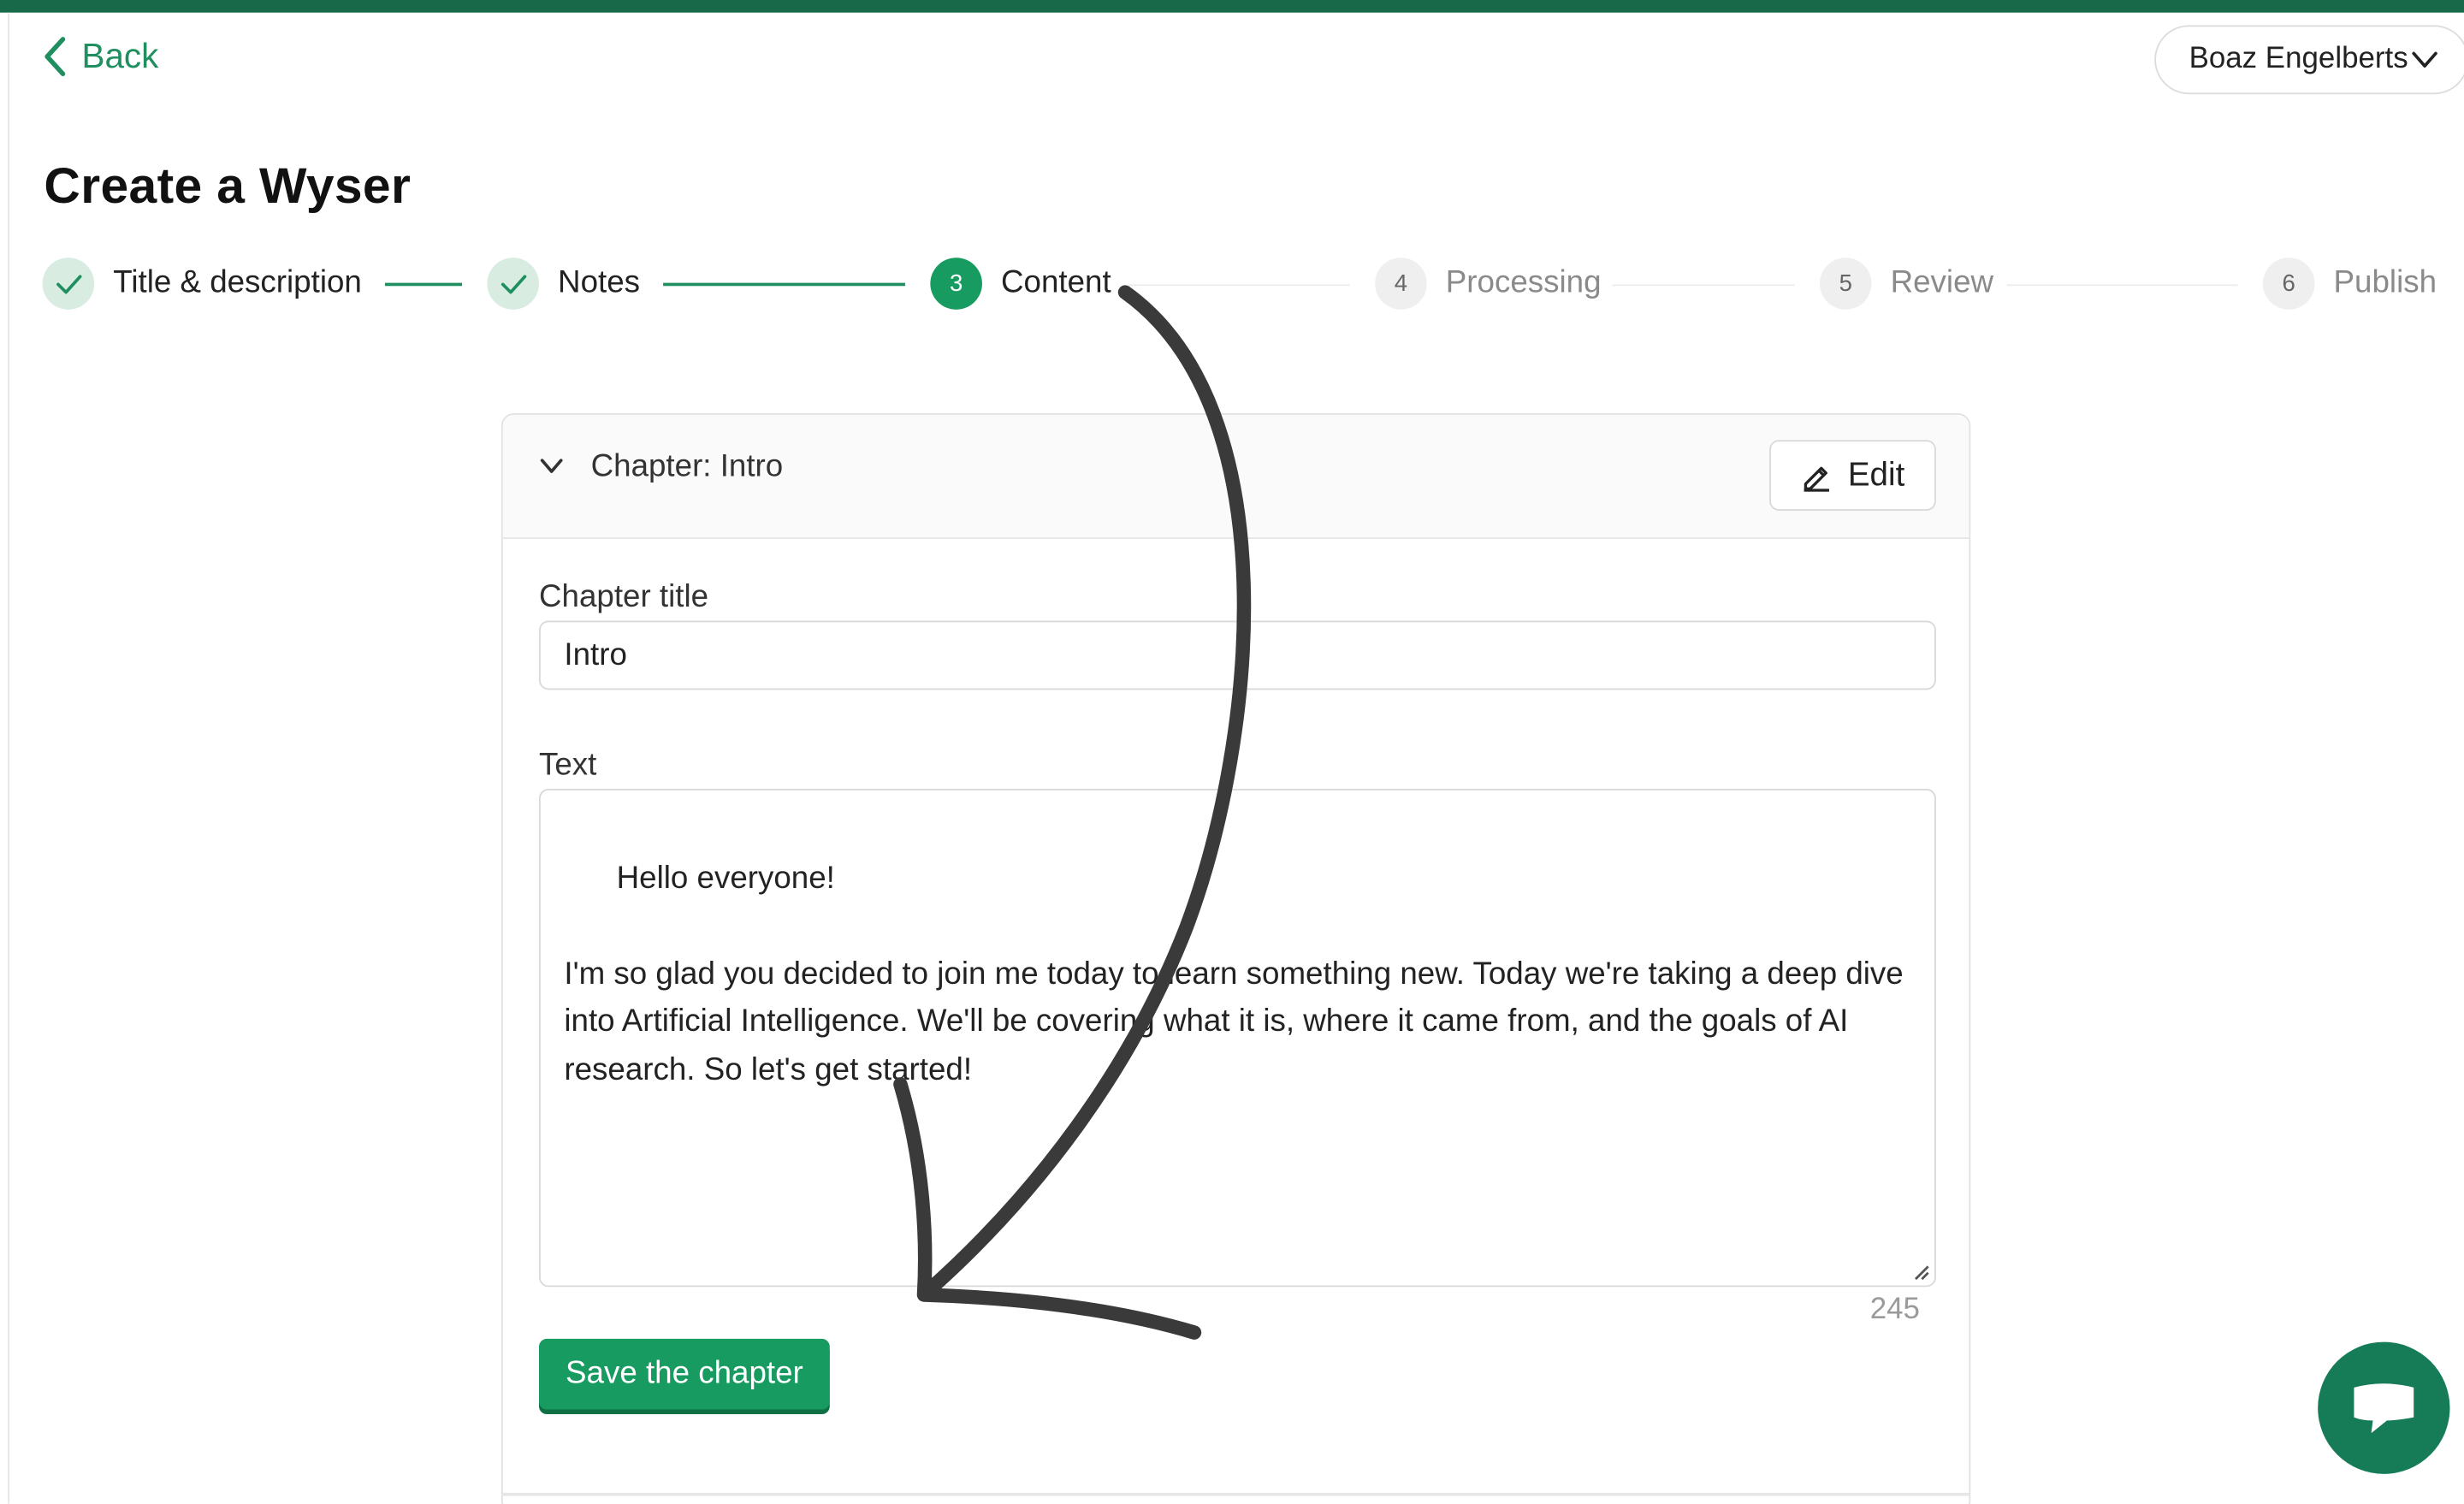  What do you see at coordinates (1232, 6) in the screenshot?
I see `top-accent-bar` at bounding box center [1232, 6].